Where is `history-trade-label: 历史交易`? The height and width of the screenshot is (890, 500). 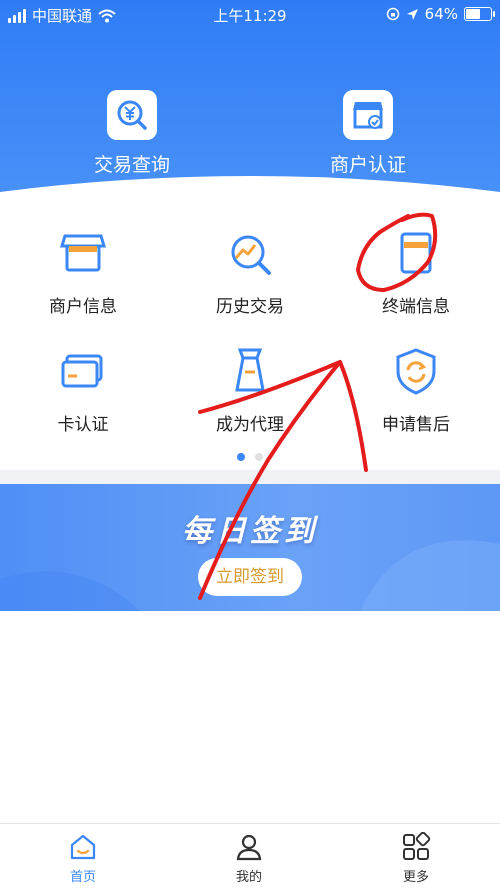
history-trade-label: 历史交易 is located at coordinates (250, 307).